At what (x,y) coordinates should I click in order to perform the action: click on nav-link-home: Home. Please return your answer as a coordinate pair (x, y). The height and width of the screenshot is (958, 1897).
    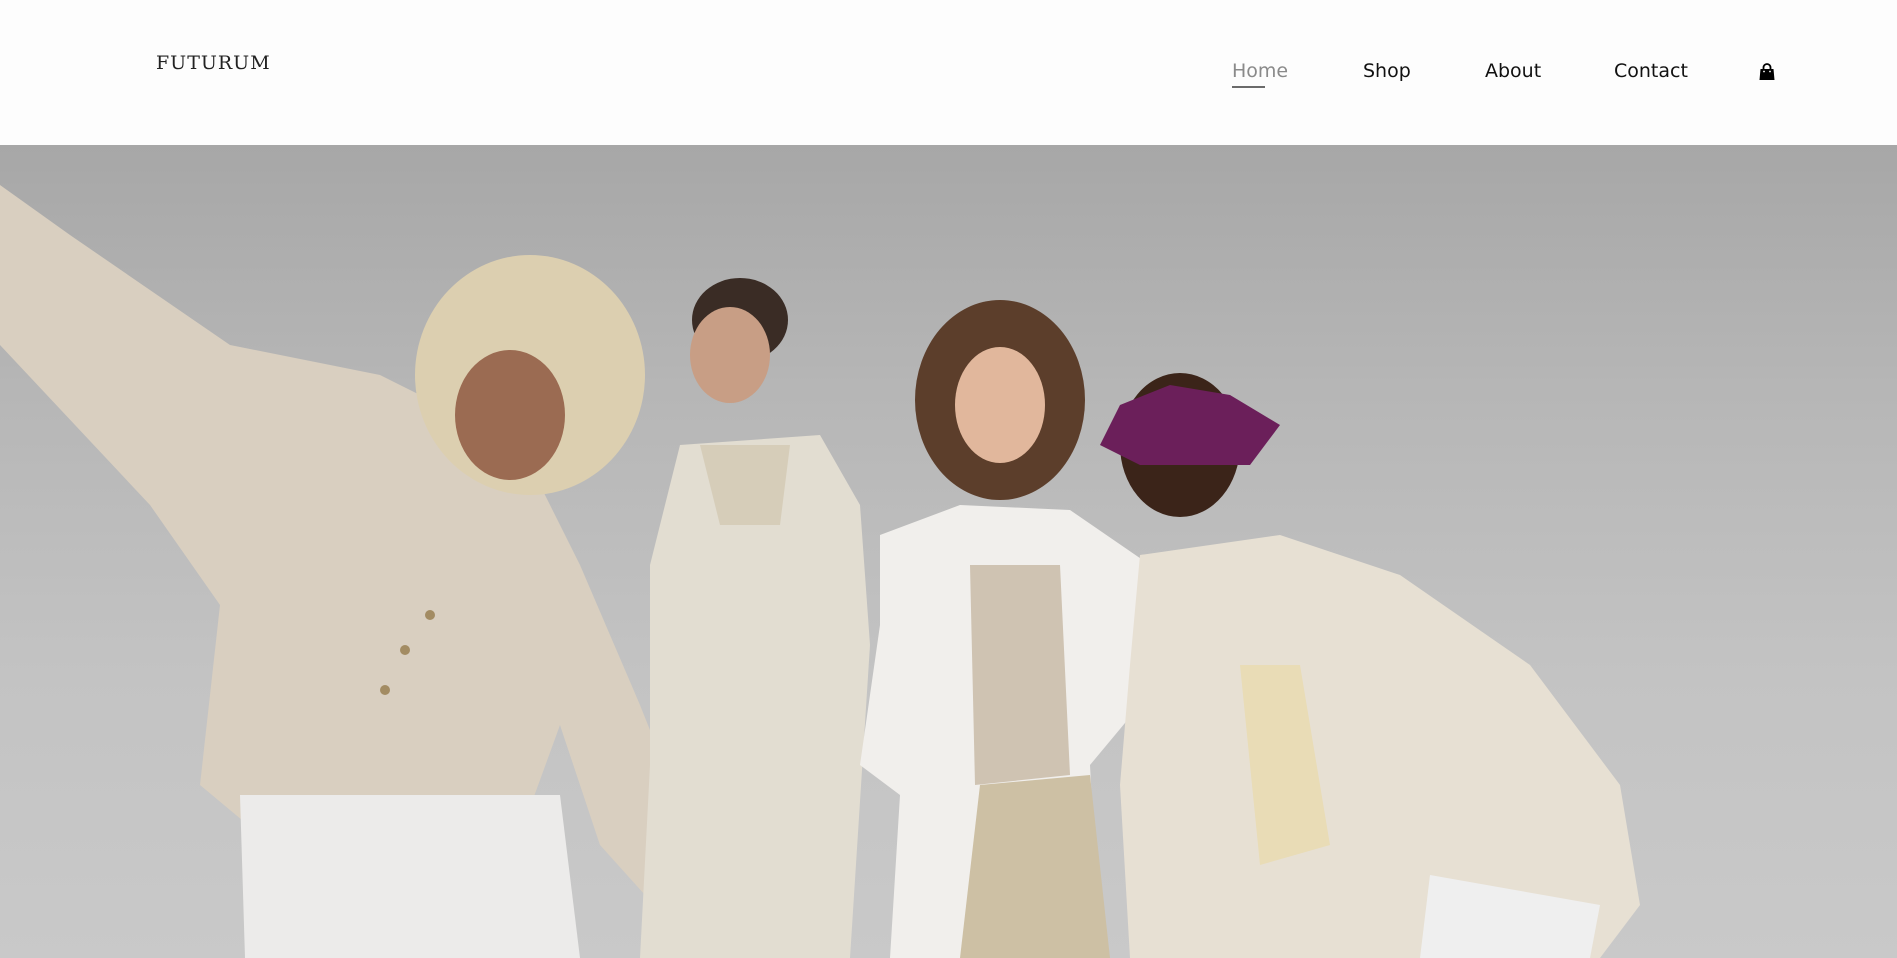
    Looking at the image, I should click on (1260, 74).